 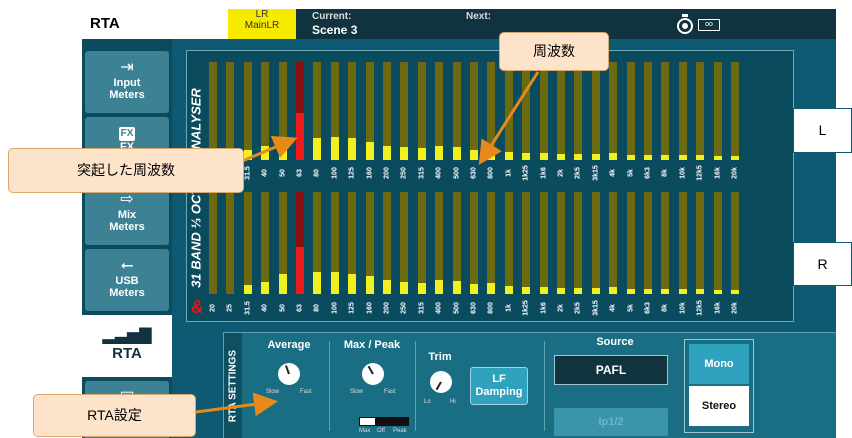 I want to click on sidebar-item-label: USB, so click(x=127, y=281).